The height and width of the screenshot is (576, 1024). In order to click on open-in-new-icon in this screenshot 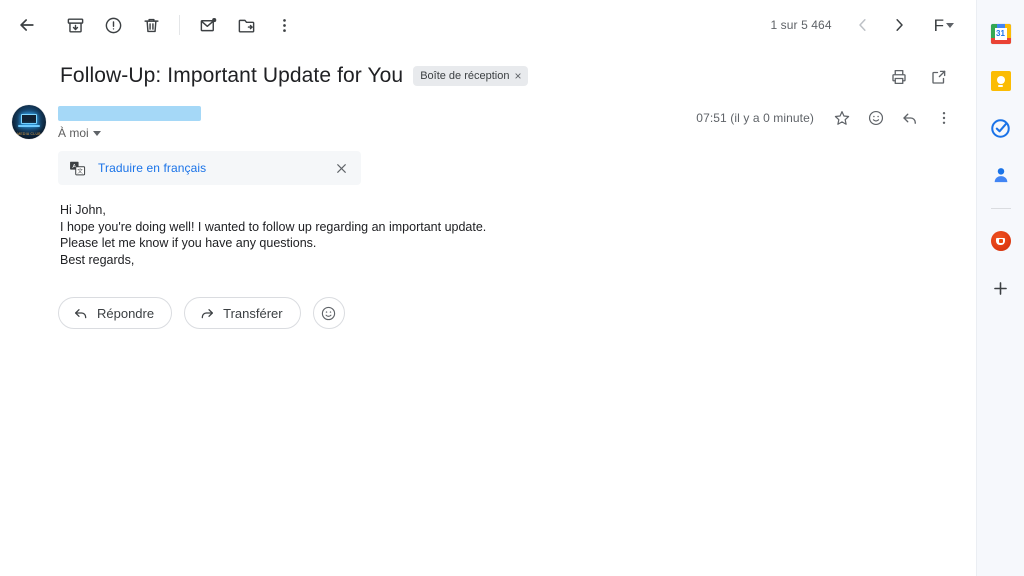, I will do `click(939, 77)`.